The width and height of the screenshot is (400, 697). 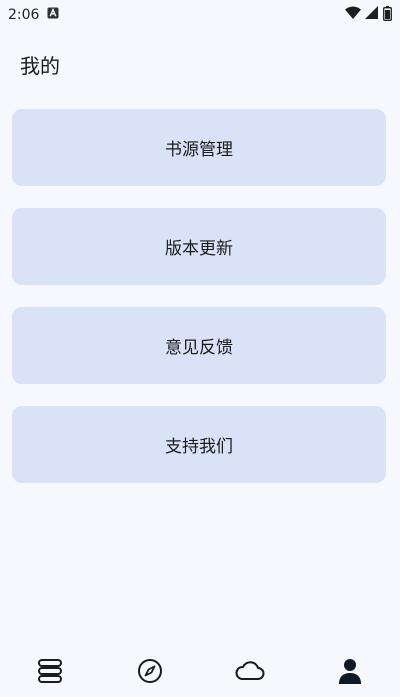 I want to click on menu-item-support-us: 支持我们, so click(x=199, y=444).